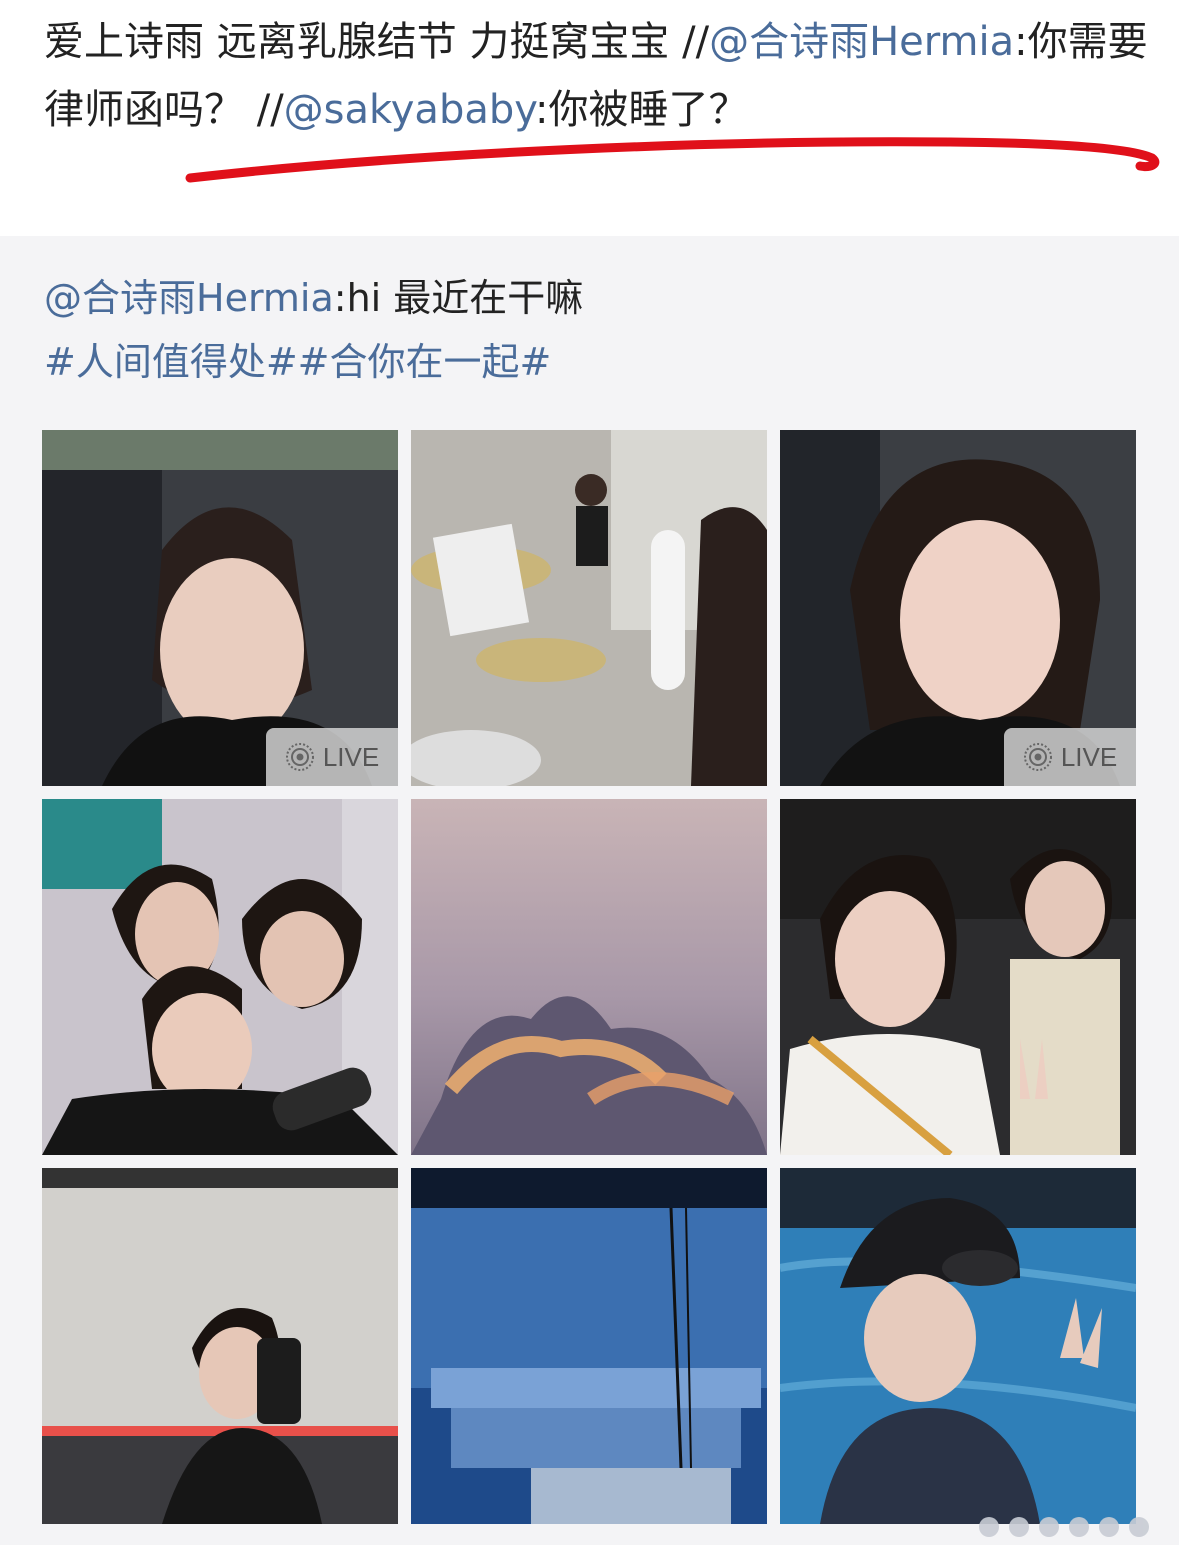 The image size is (1179, 1545). Describe the element at coordinates (377, 42) in the screenshot. I see `post-body-text: 爱上诗雨 远离乳腺结节 力挺窝宝宝 //` at that location.